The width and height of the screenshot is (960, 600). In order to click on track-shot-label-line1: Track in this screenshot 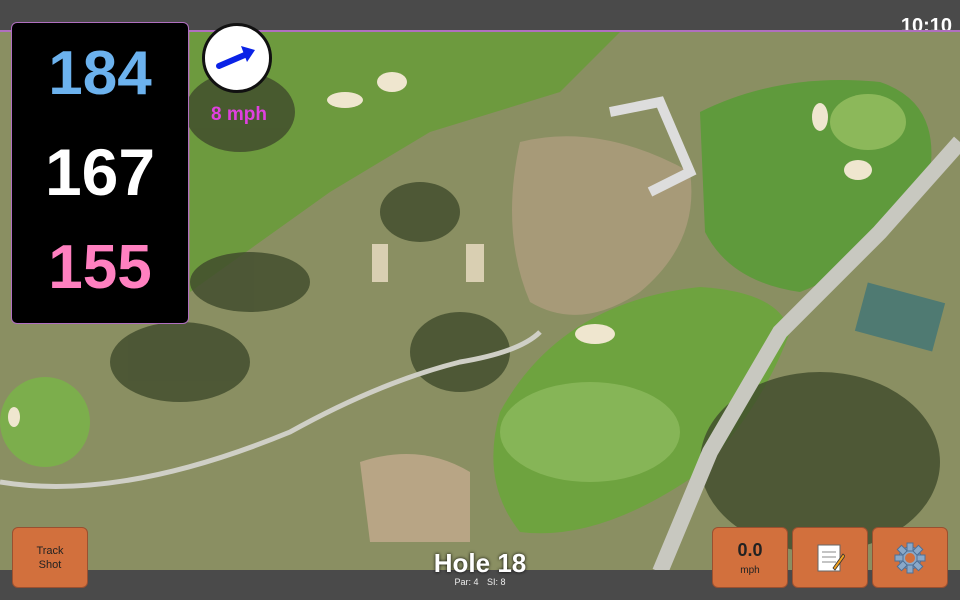, I will do `click(50, 550)`.